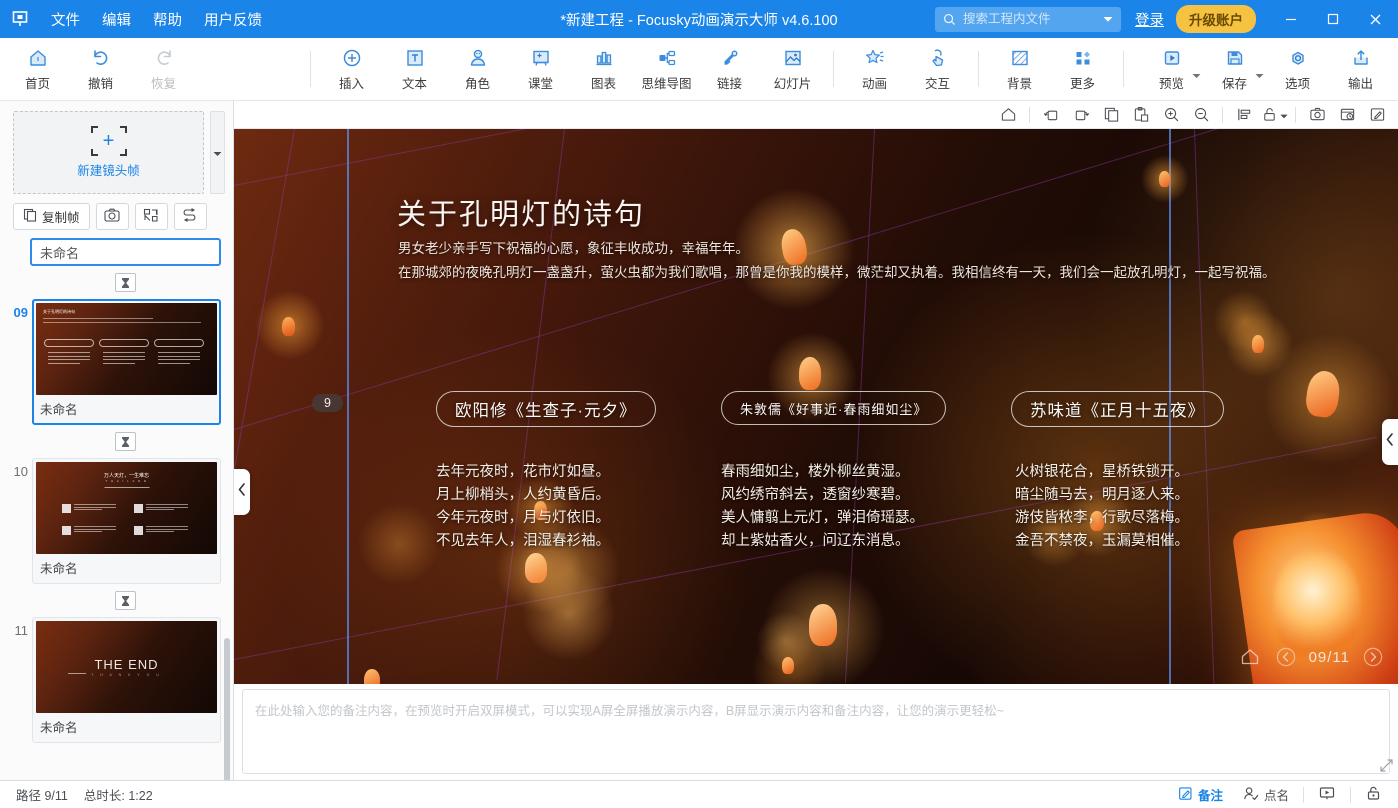 The image size is (1398, 808). I want to click on scrollbar-thumb, so click(227, 709).